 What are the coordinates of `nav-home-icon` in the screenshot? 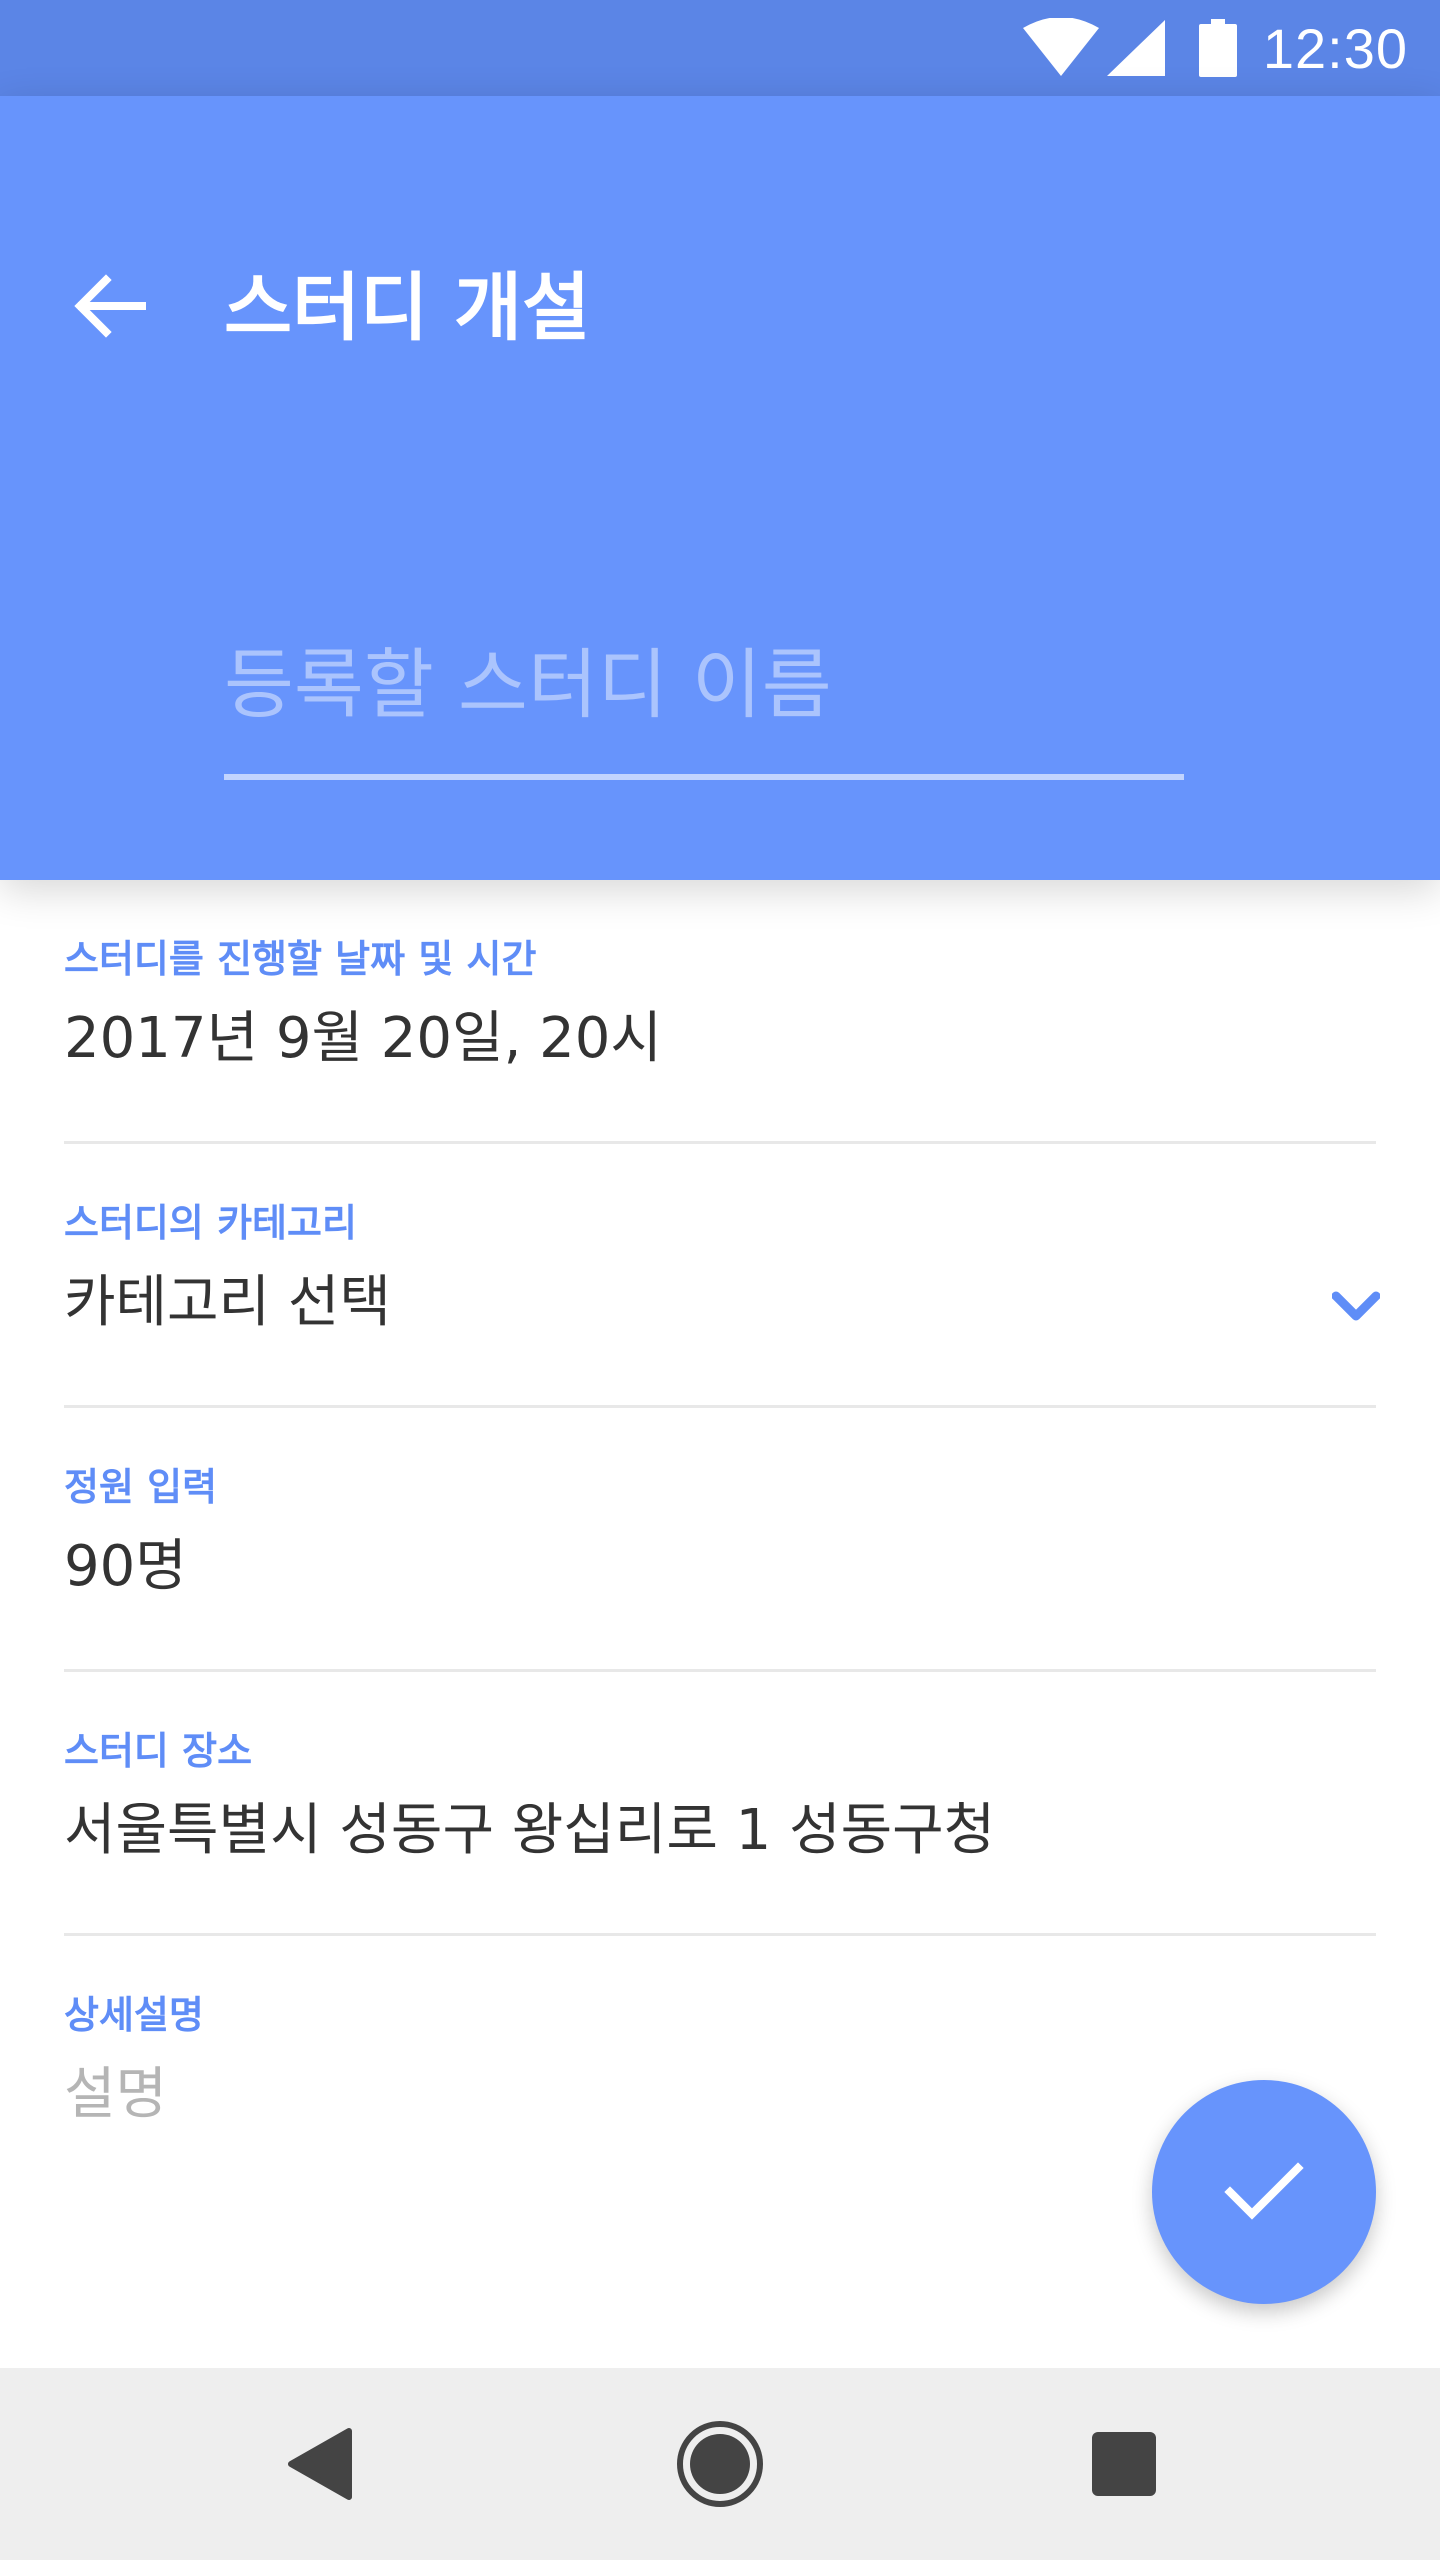 It's located at (720, 2464).